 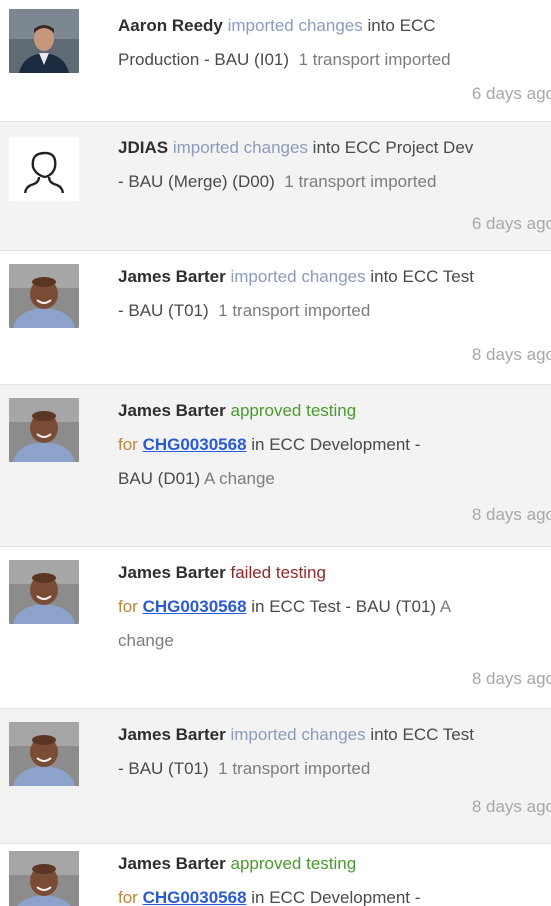 What do you see at coordinates (170, 25) in the screenshot?
I see `user-name: Aaron Reedy` at bounding box center [170, 25].